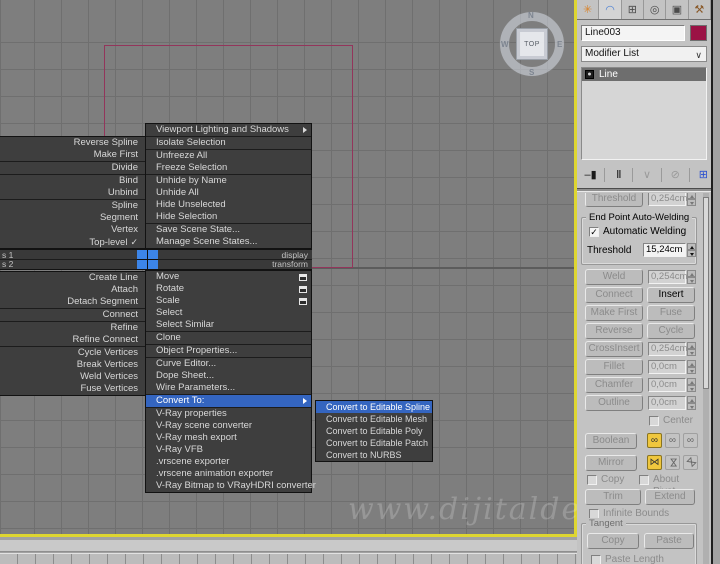 This screenshot has height=564, width=720. What do you see at coordinates (228, 414) in the screenshot?
I see `menu-item-v-ray-properties: V-Ray properties` at bounding box center [228, 414].